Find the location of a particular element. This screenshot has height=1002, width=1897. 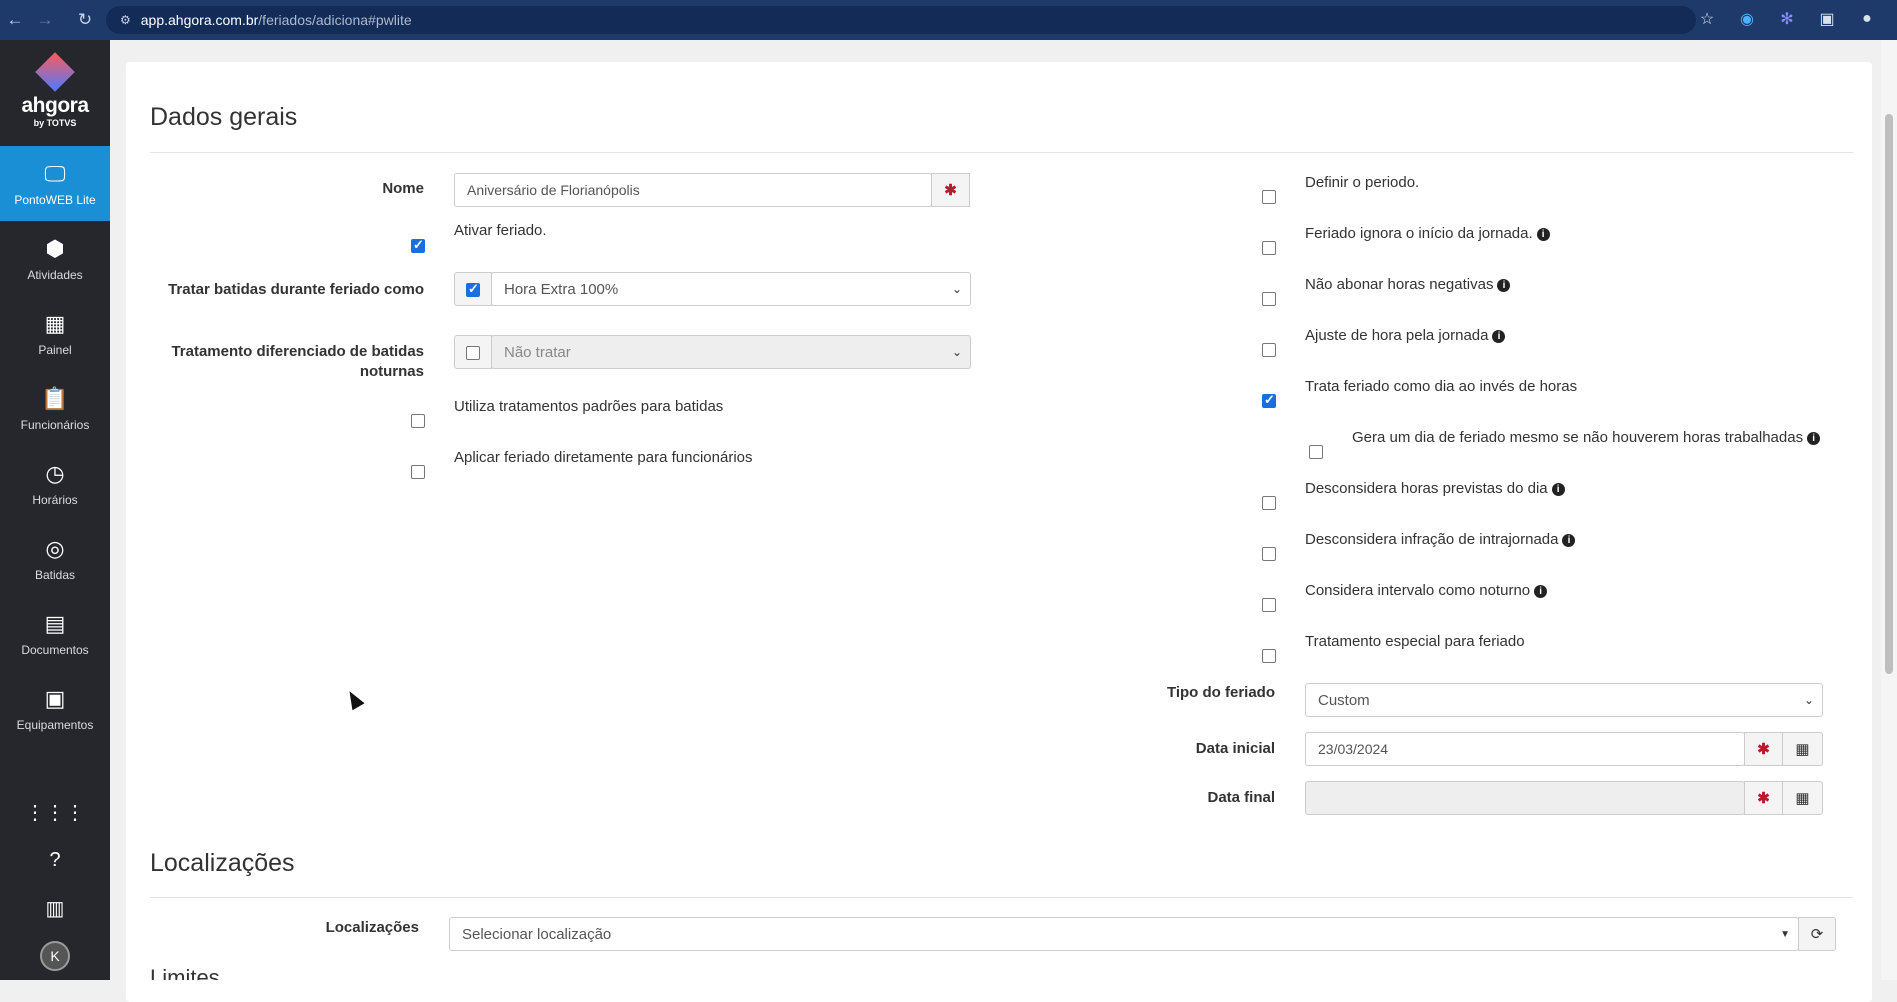

ajuste-hora-checkbox is located at coordinates (1269, 350).